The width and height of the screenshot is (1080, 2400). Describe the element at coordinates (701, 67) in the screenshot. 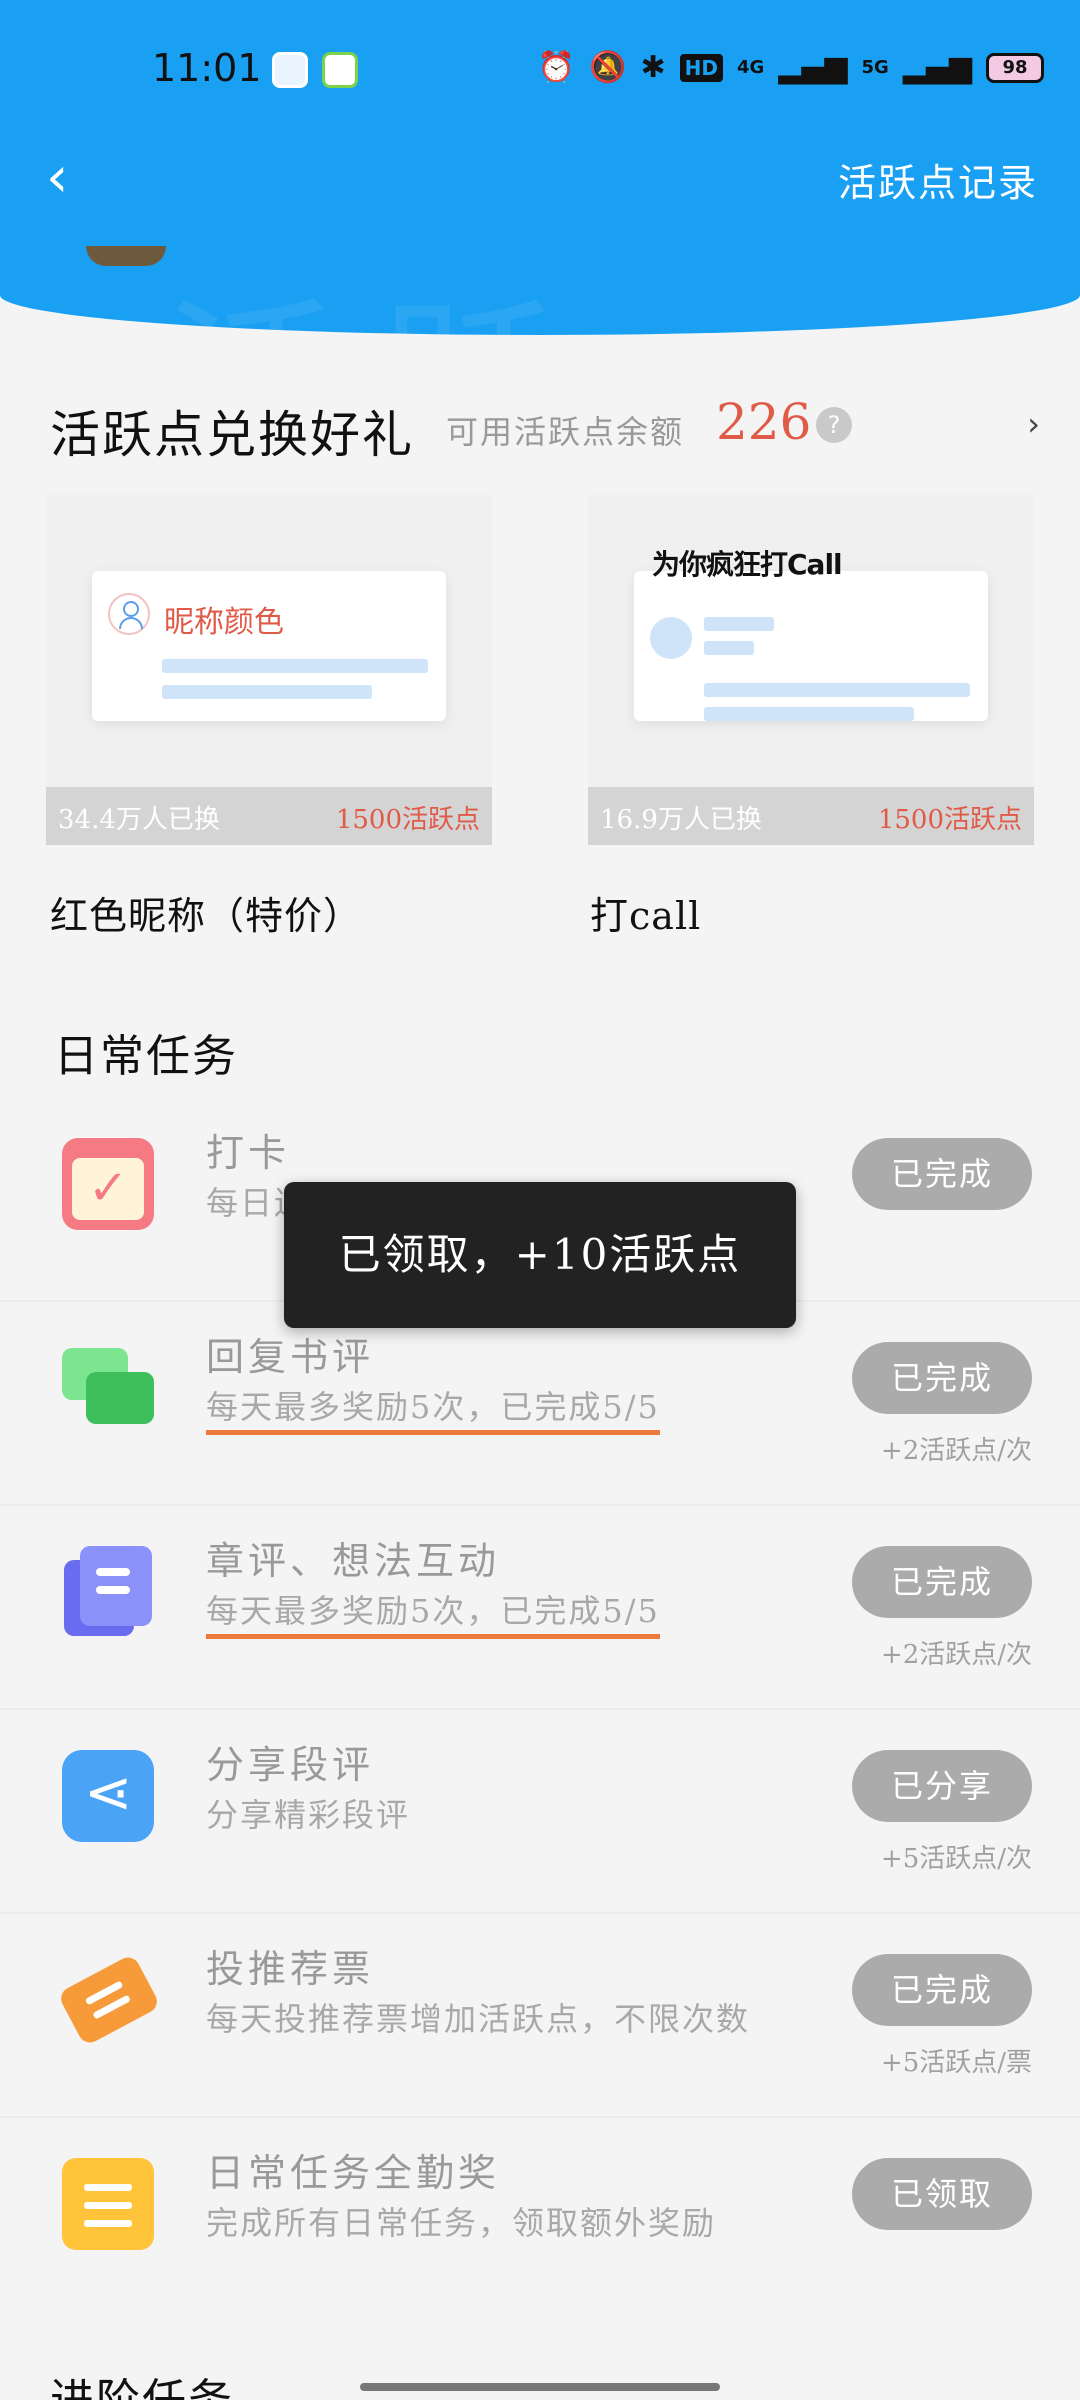

I see `hd-icon: HD` at that location.